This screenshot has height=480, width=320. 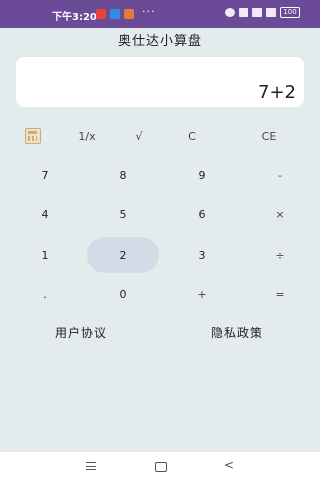 What do you see at coordinates (160, 14) in the screenshot?
I see `status-bar: 下午3:20 ··· 100` at bounding box center [160, 14].